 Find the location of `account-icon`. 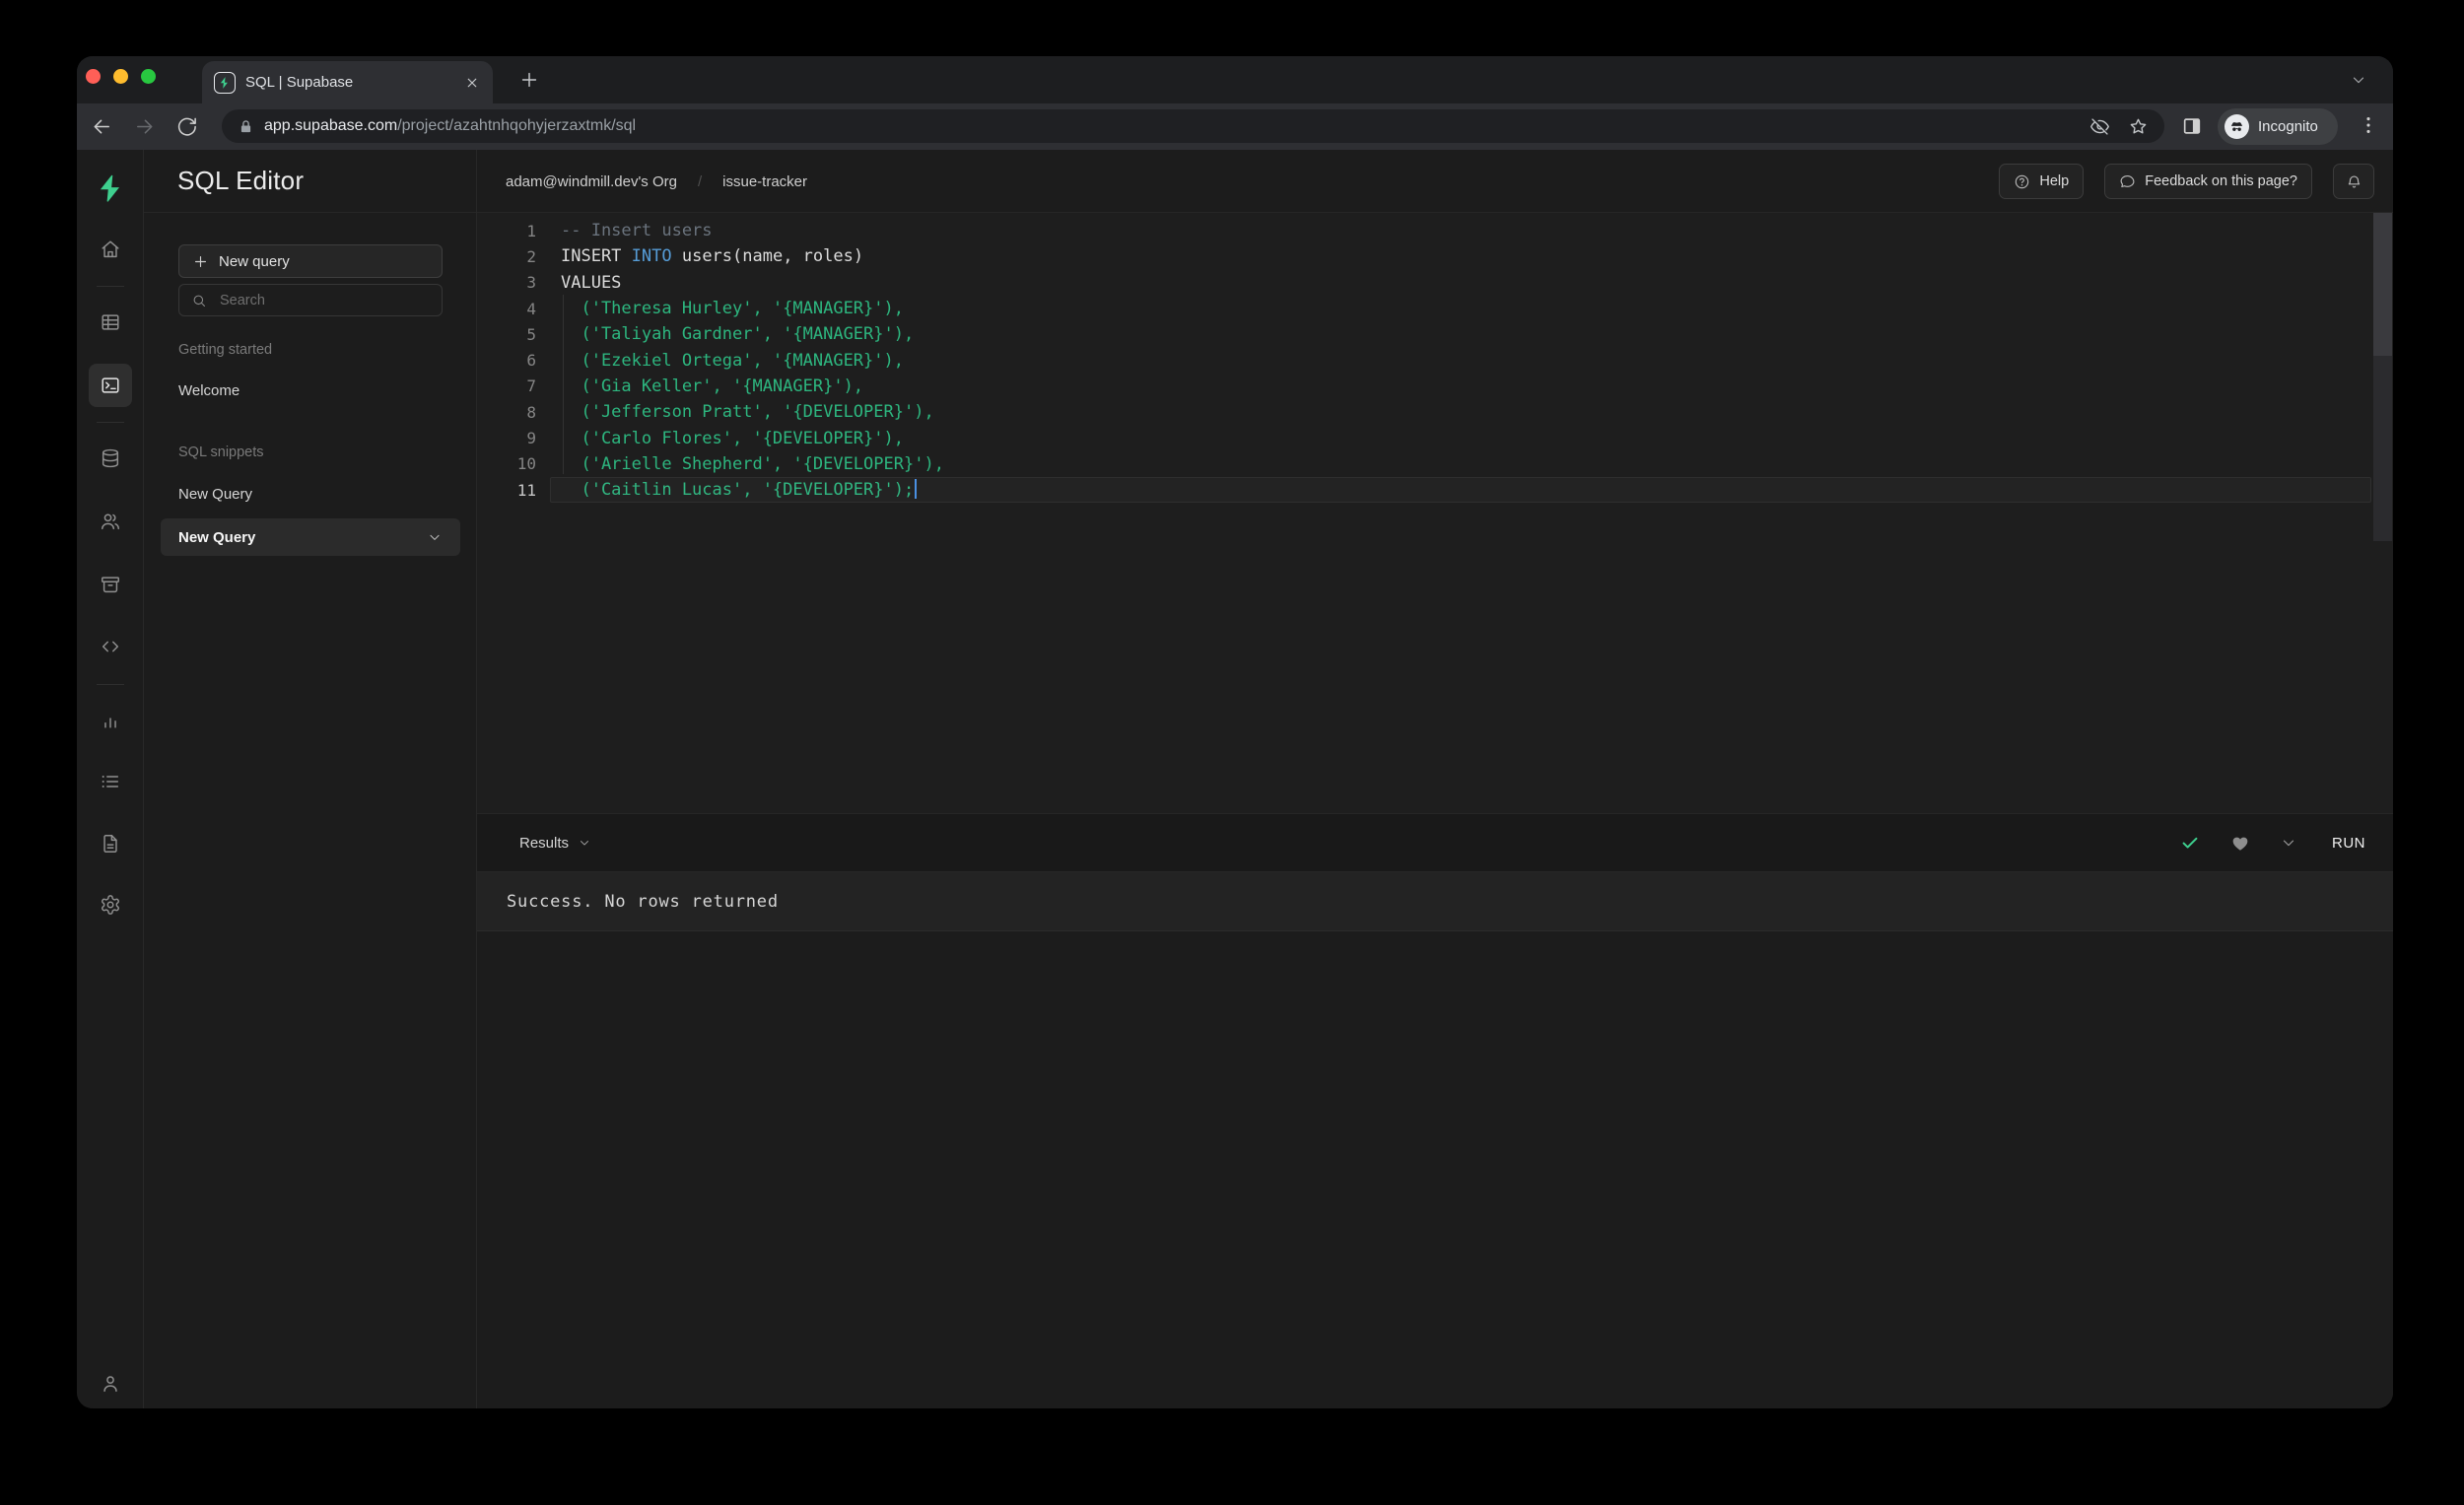

account-icon is located at coordinates (110, 1384).